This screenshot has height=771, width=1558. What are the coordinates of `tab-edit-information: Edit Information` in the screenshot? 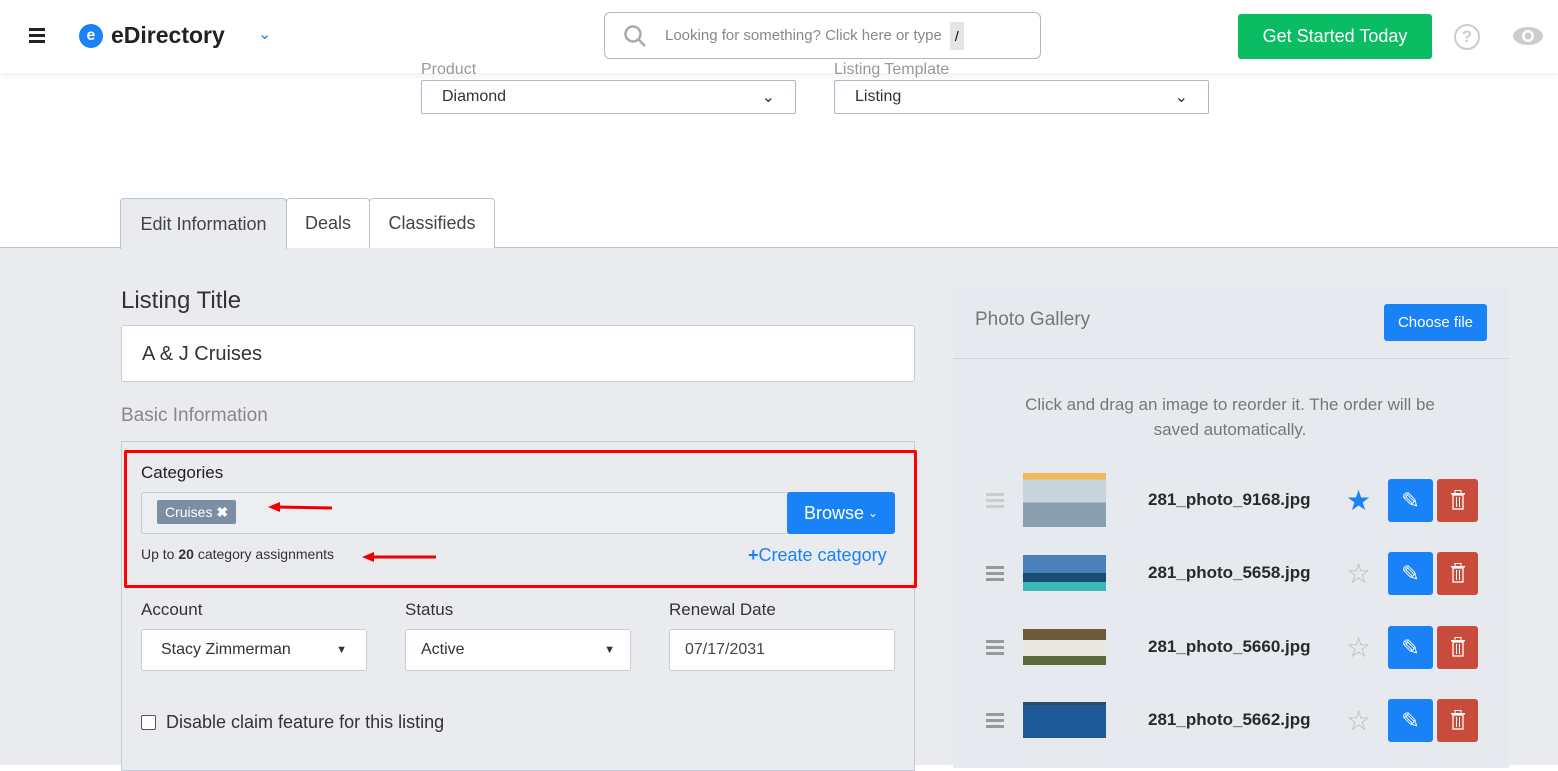 It's located at (203, 223).